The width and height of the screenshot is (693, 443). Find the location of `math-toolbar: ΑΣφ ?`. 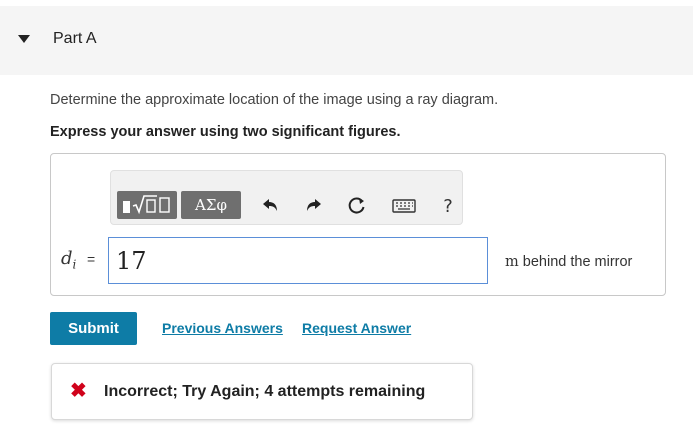

math-toolbar: ΑΣφ ? is located at coordinates (286, 197).